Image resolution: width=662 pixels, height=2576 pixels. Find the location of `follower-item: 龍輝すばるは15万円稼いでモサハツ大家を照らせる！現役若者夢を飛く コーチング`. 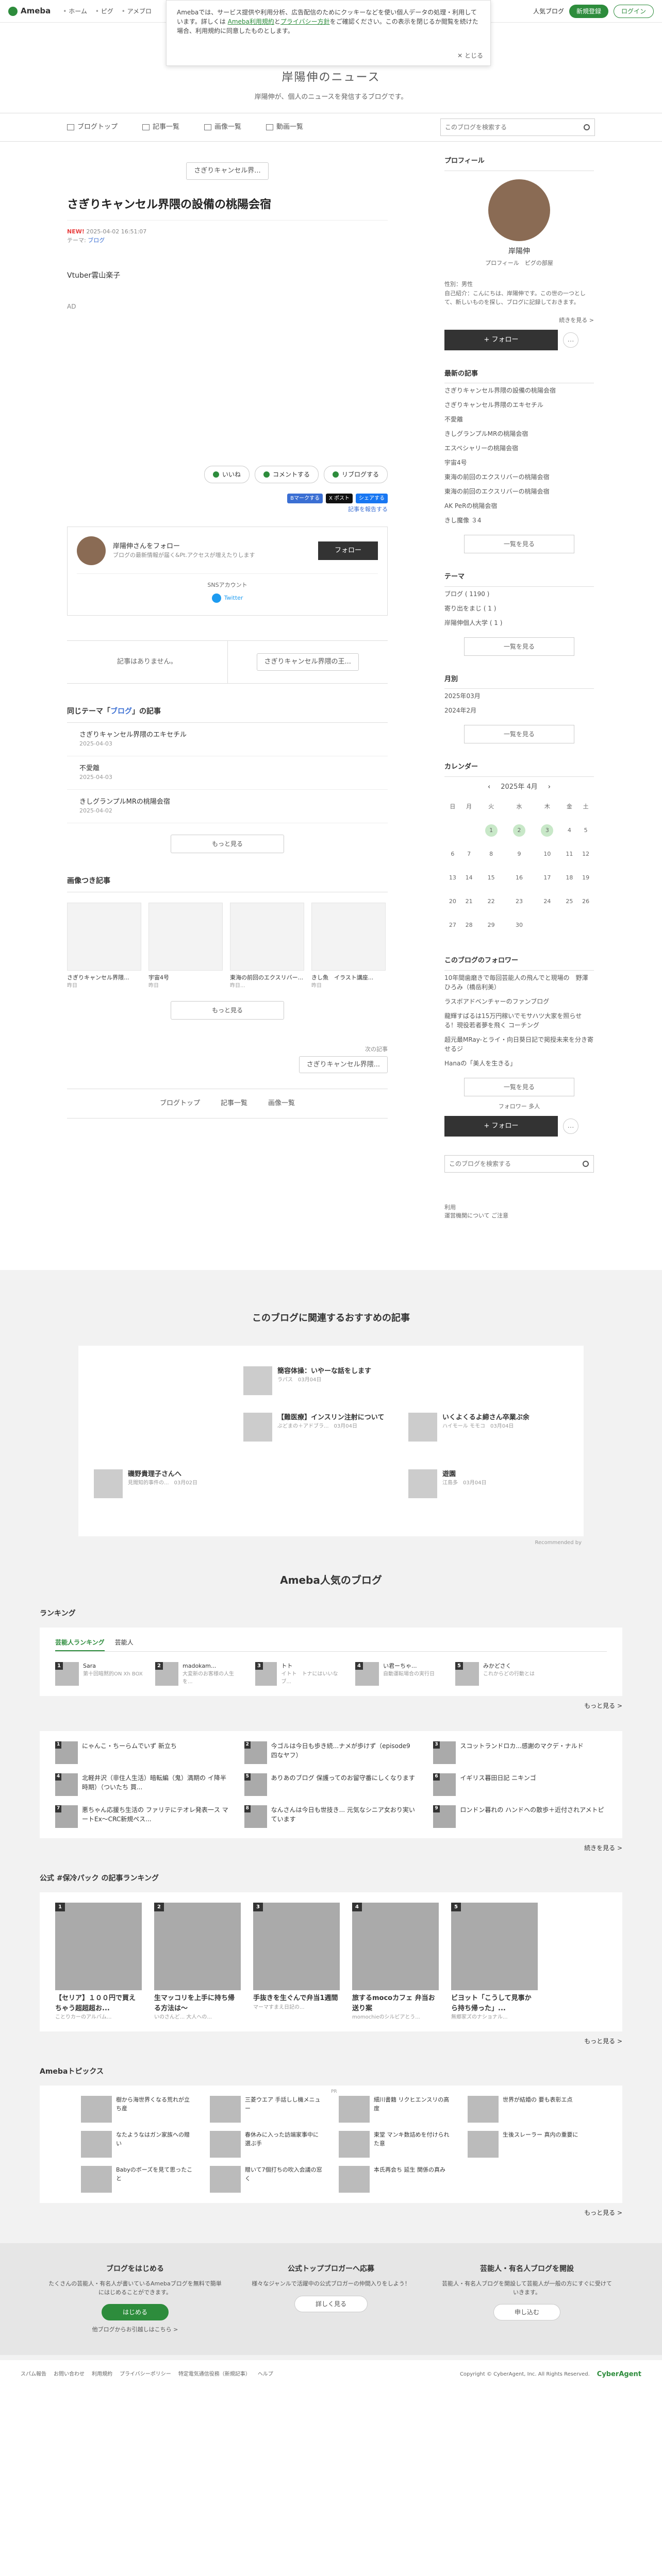

follower-item: 龍輝すばるは15万円稼いでモサハツ大家を照らせる！現役若者夢を飛く コーチング is located at coordinates (519, 1020).